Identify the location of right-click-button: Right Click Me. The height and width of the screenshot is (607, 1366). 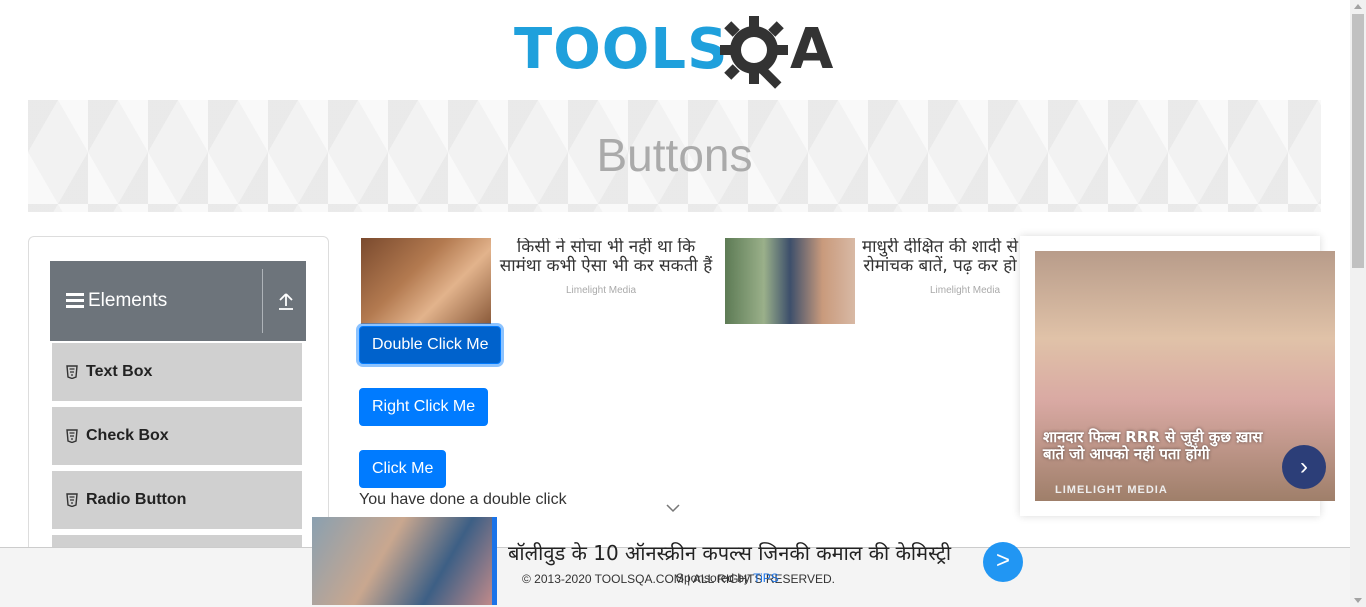
(424, 407).